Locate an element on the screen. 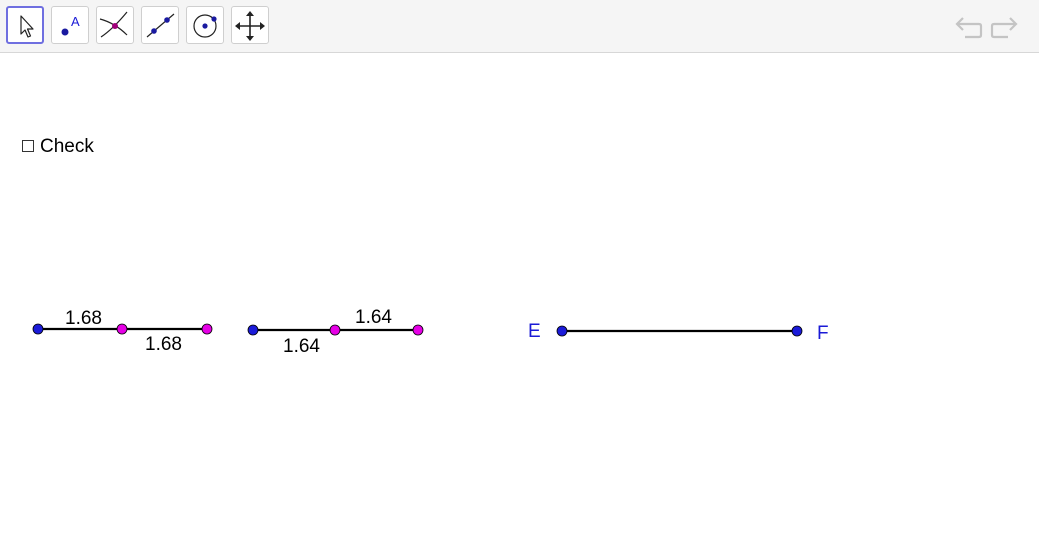 The height and width of the screenshot is (558, 1039). point-tool-button: A is located at coordinates (70, 25).